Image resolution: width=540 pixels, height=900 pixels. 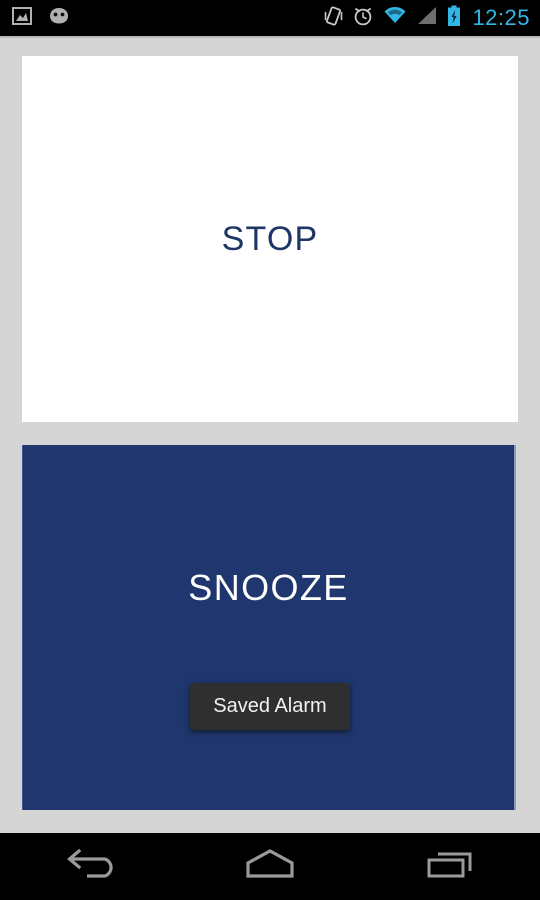 I want to click on status-bar-clock: 12:25, so click(x=501, y=17).